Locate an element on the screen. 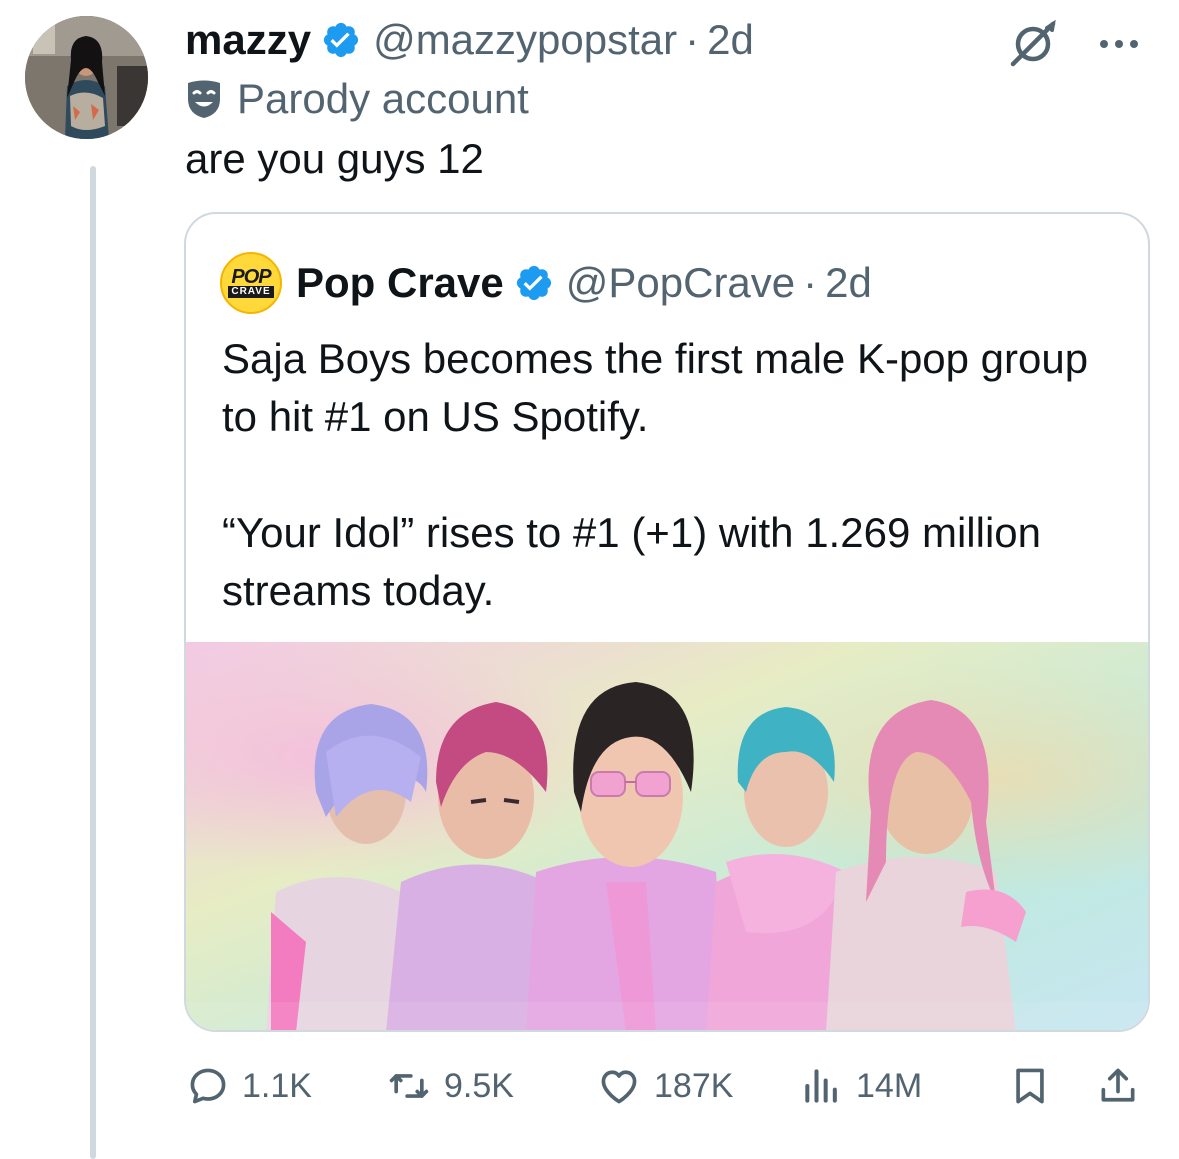 This screenshot has height=1159, width=1179. share-button is located at coordinates (1124, 1086).